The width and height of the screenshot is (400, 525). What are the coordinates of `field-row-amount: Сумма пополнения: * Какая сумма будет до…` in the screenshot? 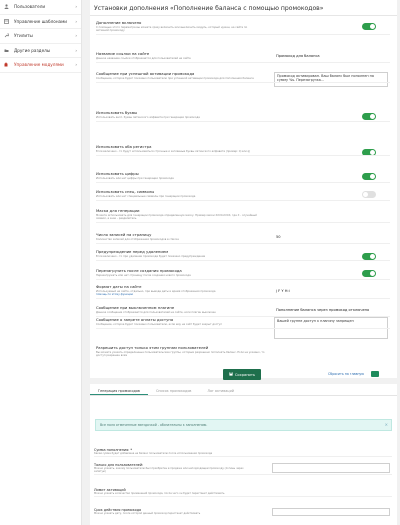 It's located at (243, 452).